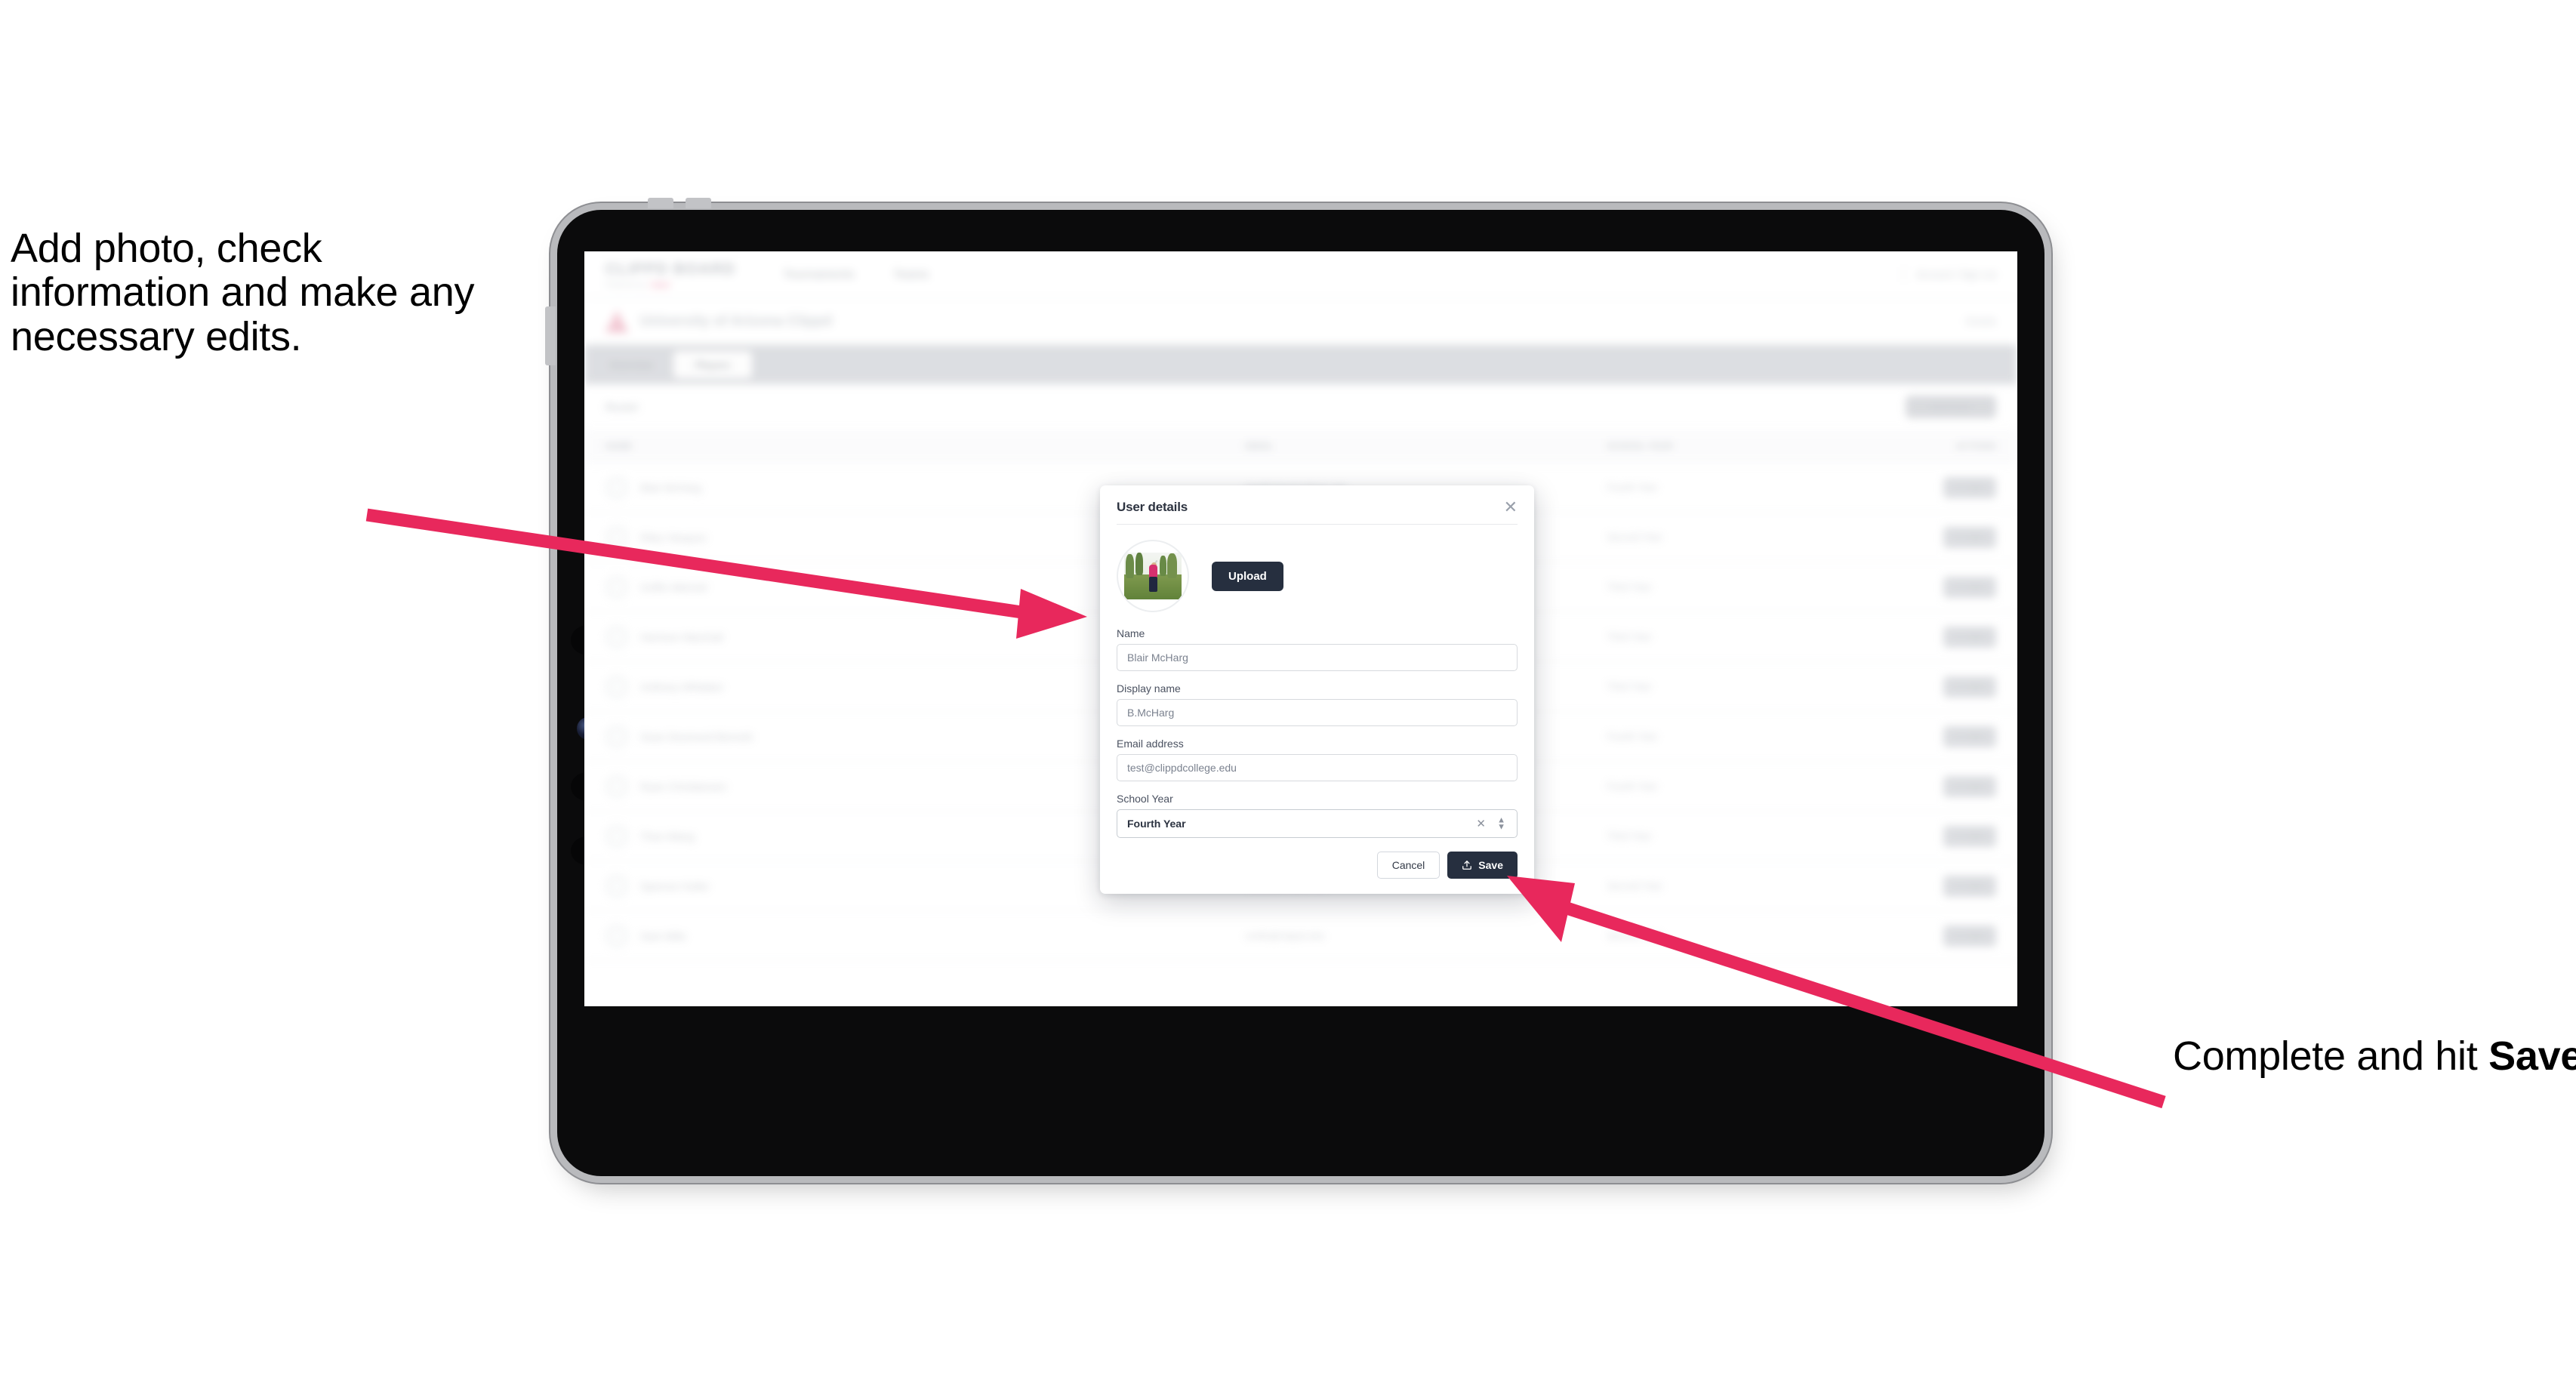 Image resolution: width=2576 pixels, height=1386 pixels. What do you see at coordinates (1300, 321) in the screenshot?
I see `org-header: University of Arizona Clippd Details` at bounding box center [1300, 321].